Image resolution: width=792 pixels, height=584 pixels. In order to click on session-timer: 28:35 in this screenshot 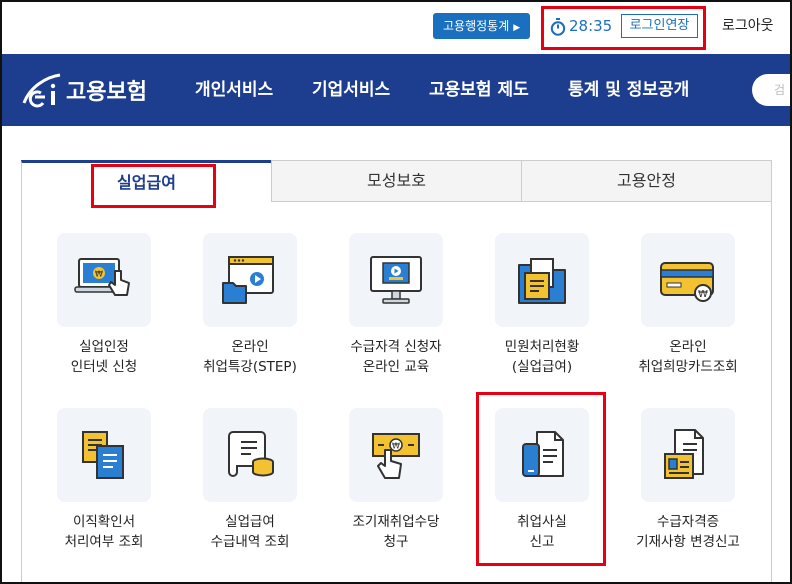, I will do `click(591, 26)`.